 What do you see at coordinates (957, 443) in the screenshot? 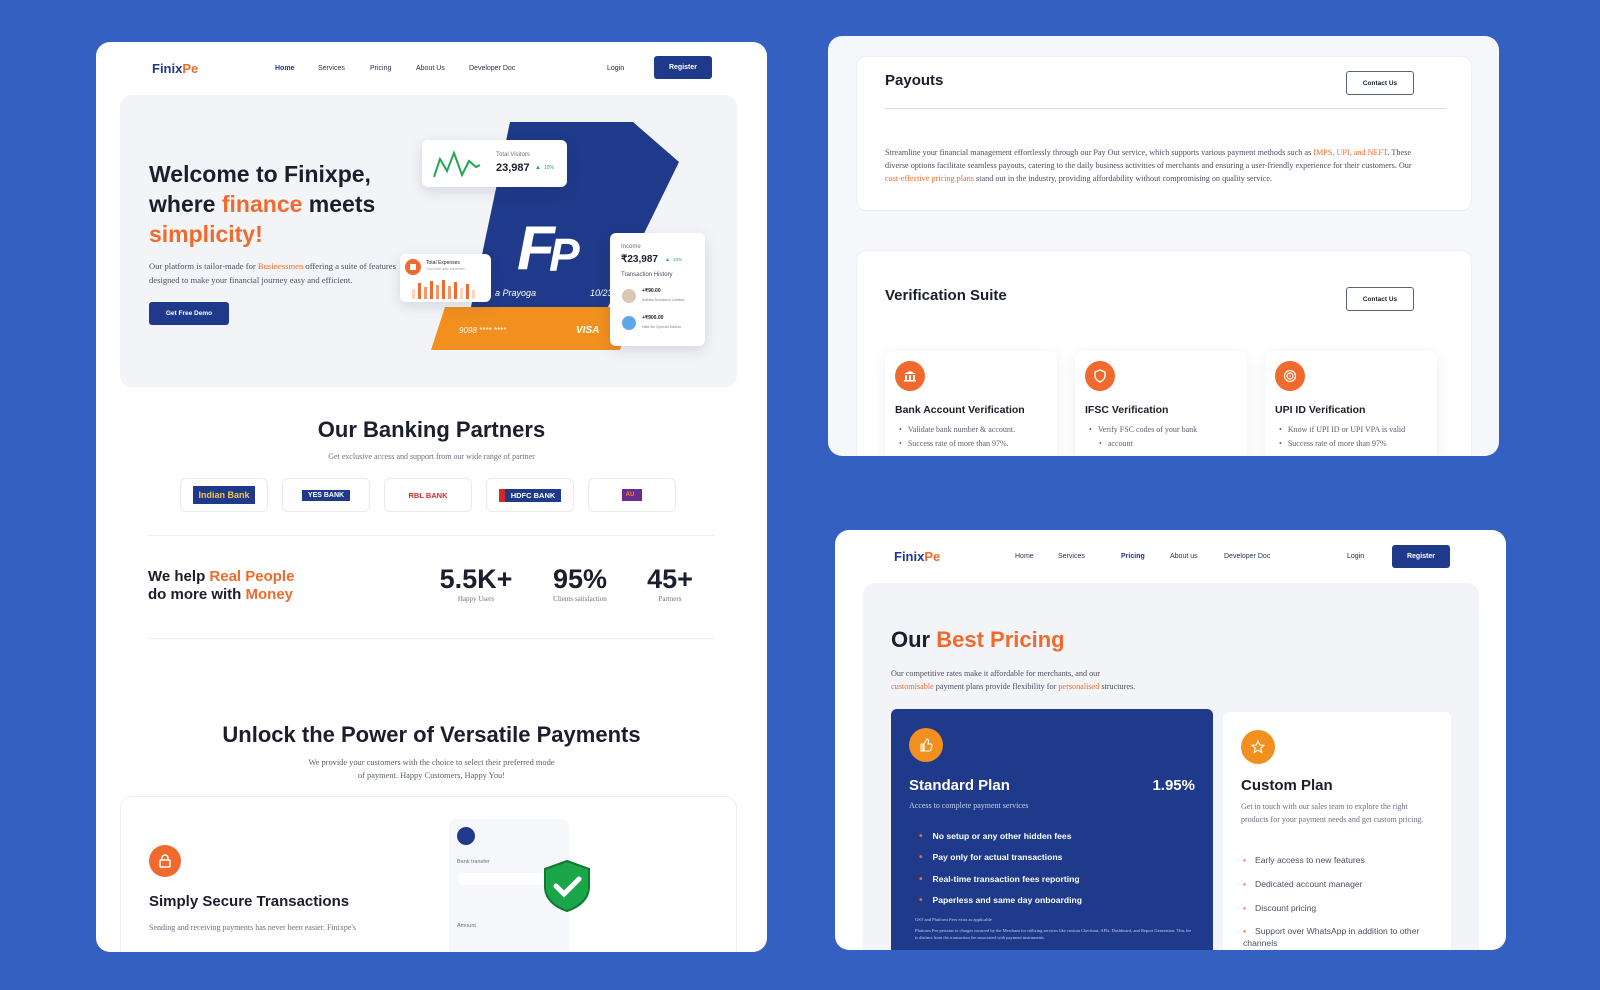
I see `bank-verification-point-2: Success rate of more than 97%.` at bounding box center [957, 443].